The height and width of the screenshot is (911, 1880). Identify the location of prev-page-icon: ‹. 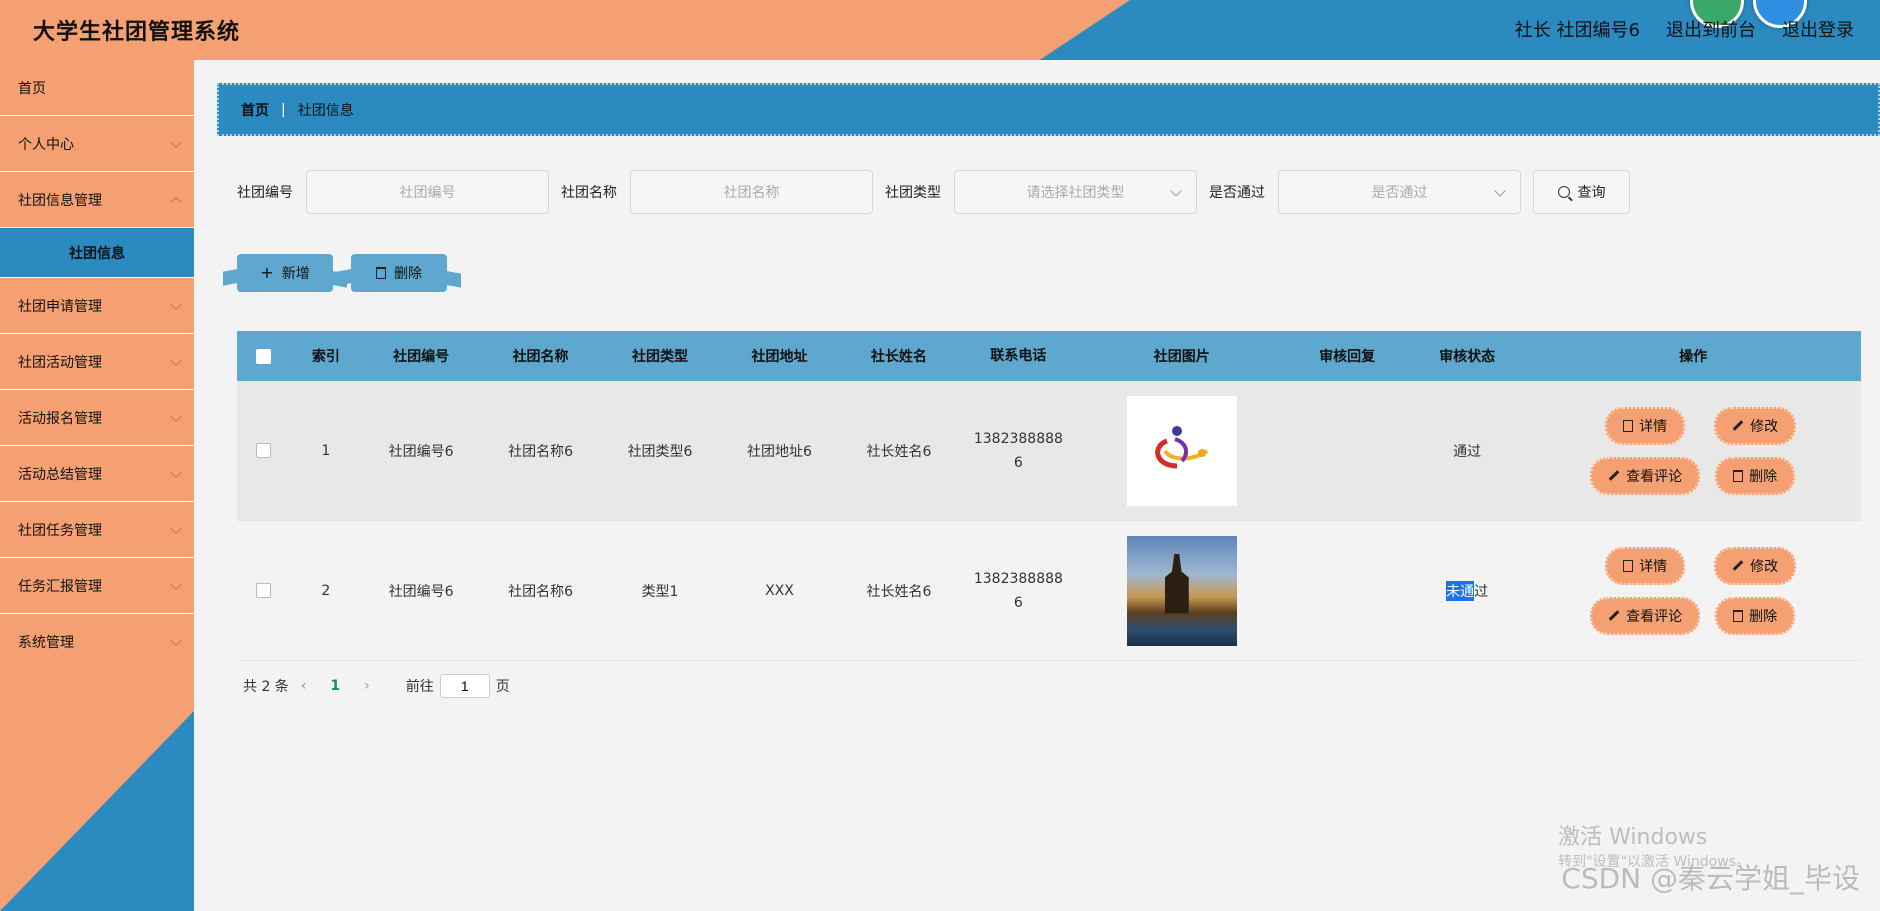
(304, 686).